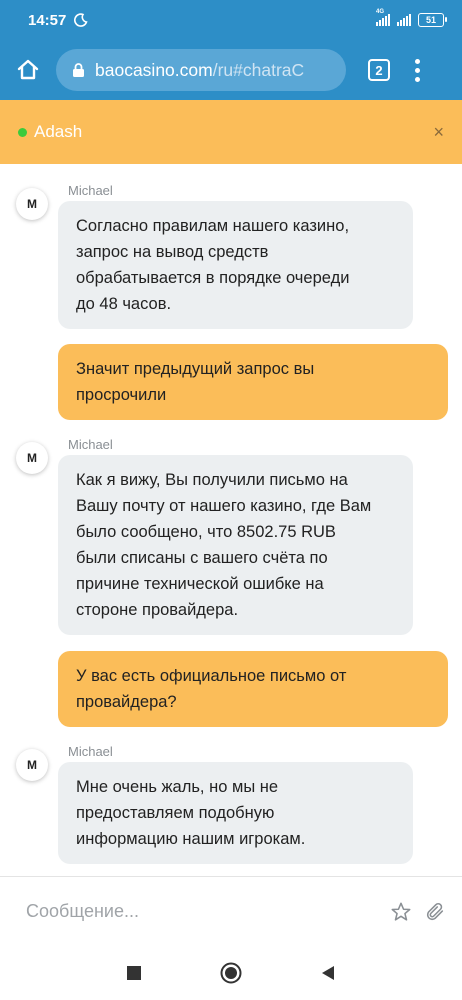  I want to click on status-time: 14:57, so click(47, 20).